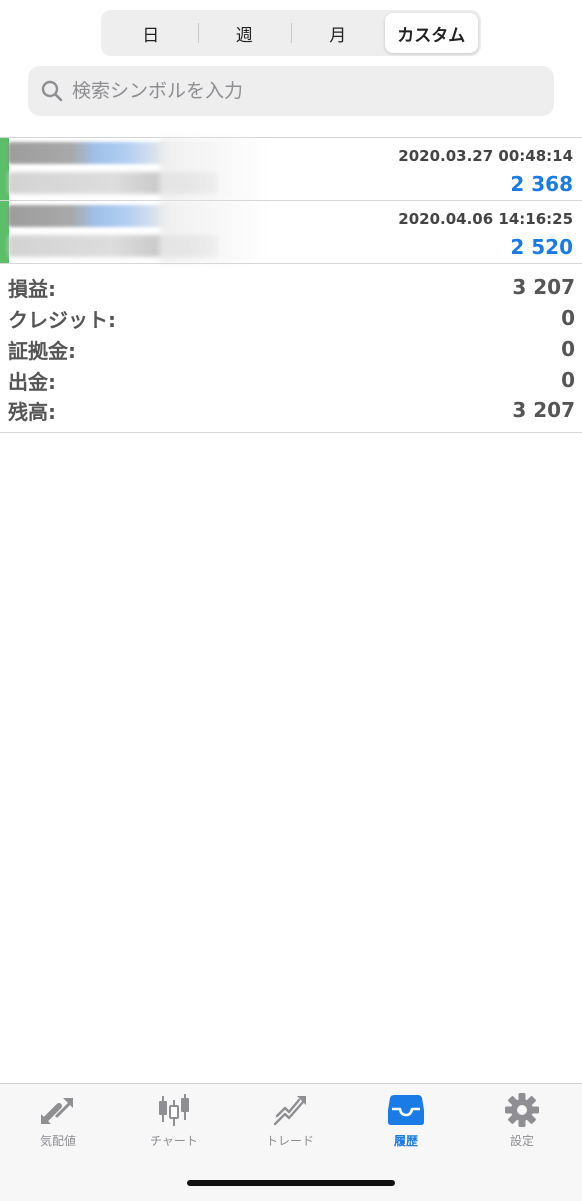 This screenshot has height=1201, width=582. What do you see at coordinates (32, 381) in the screenshot?
I see `summary-label: 出金:` at bounding box center [32, 381].